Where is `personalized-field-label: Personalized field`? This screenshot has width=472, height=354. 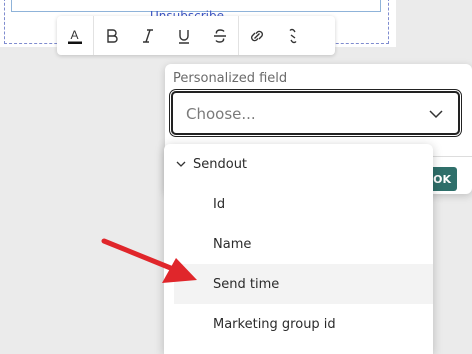 personalized-field-label: Personalized field is located at coordinates (230, 78).